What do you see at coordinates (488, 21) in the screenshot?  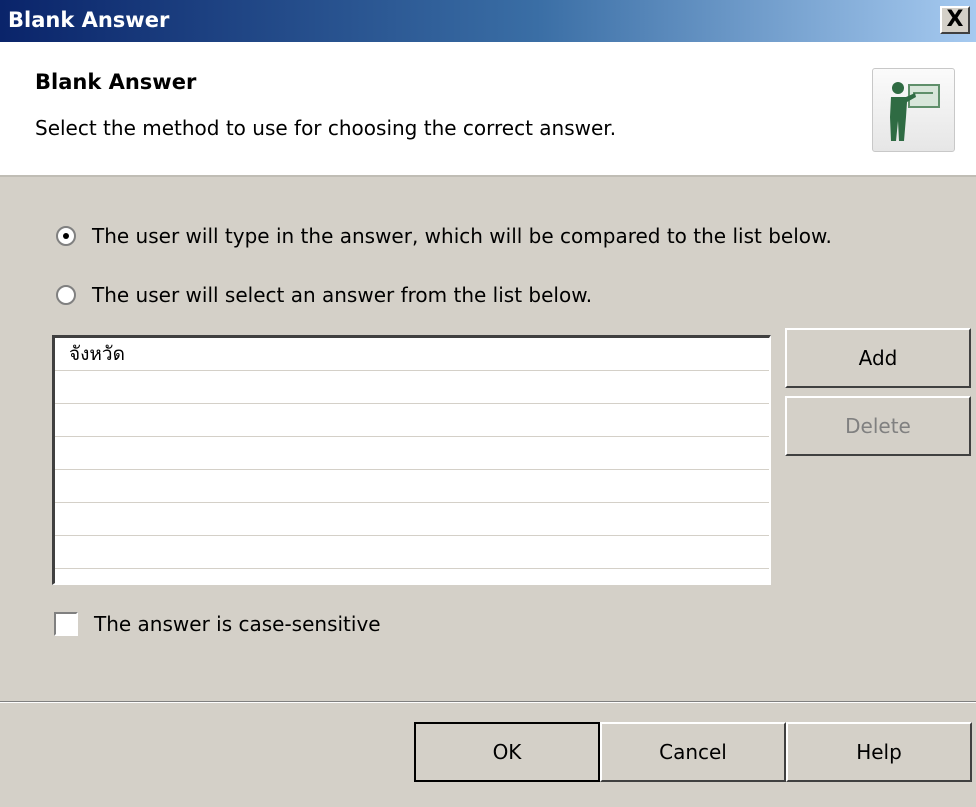 I see `title-bar: Blank Answer X` at bounding box center [488, 21].